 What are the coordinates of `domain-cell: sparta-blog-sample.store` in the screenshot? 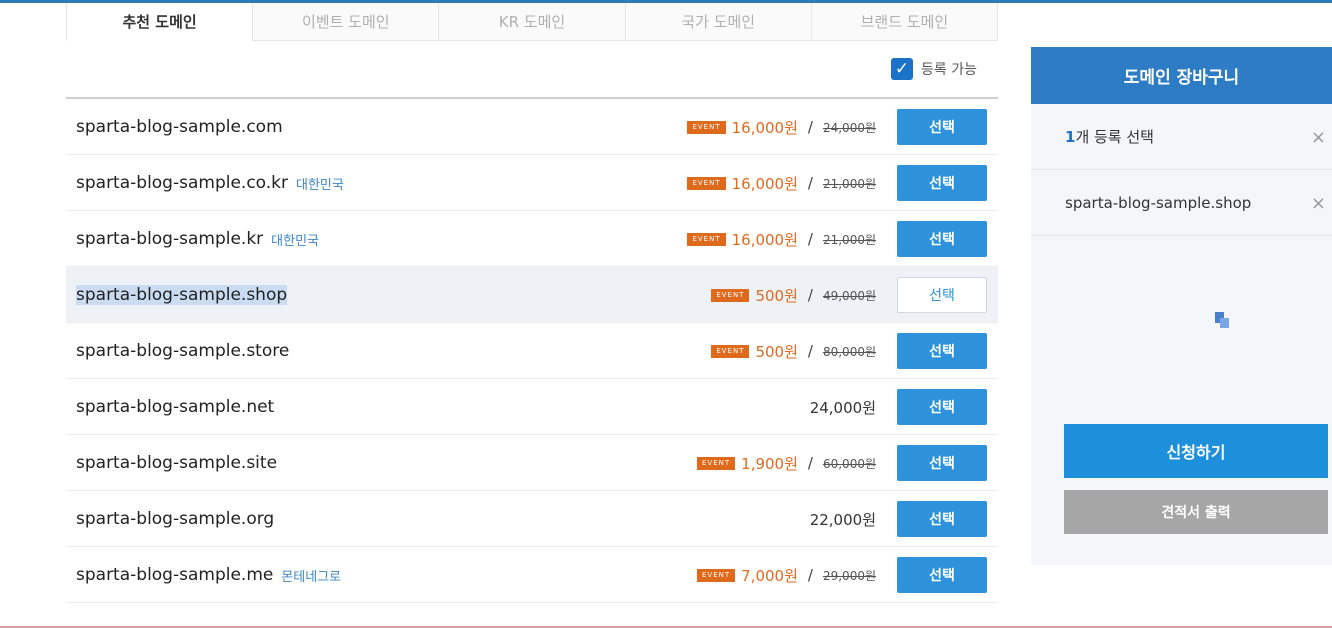 It's located at (182, 351).